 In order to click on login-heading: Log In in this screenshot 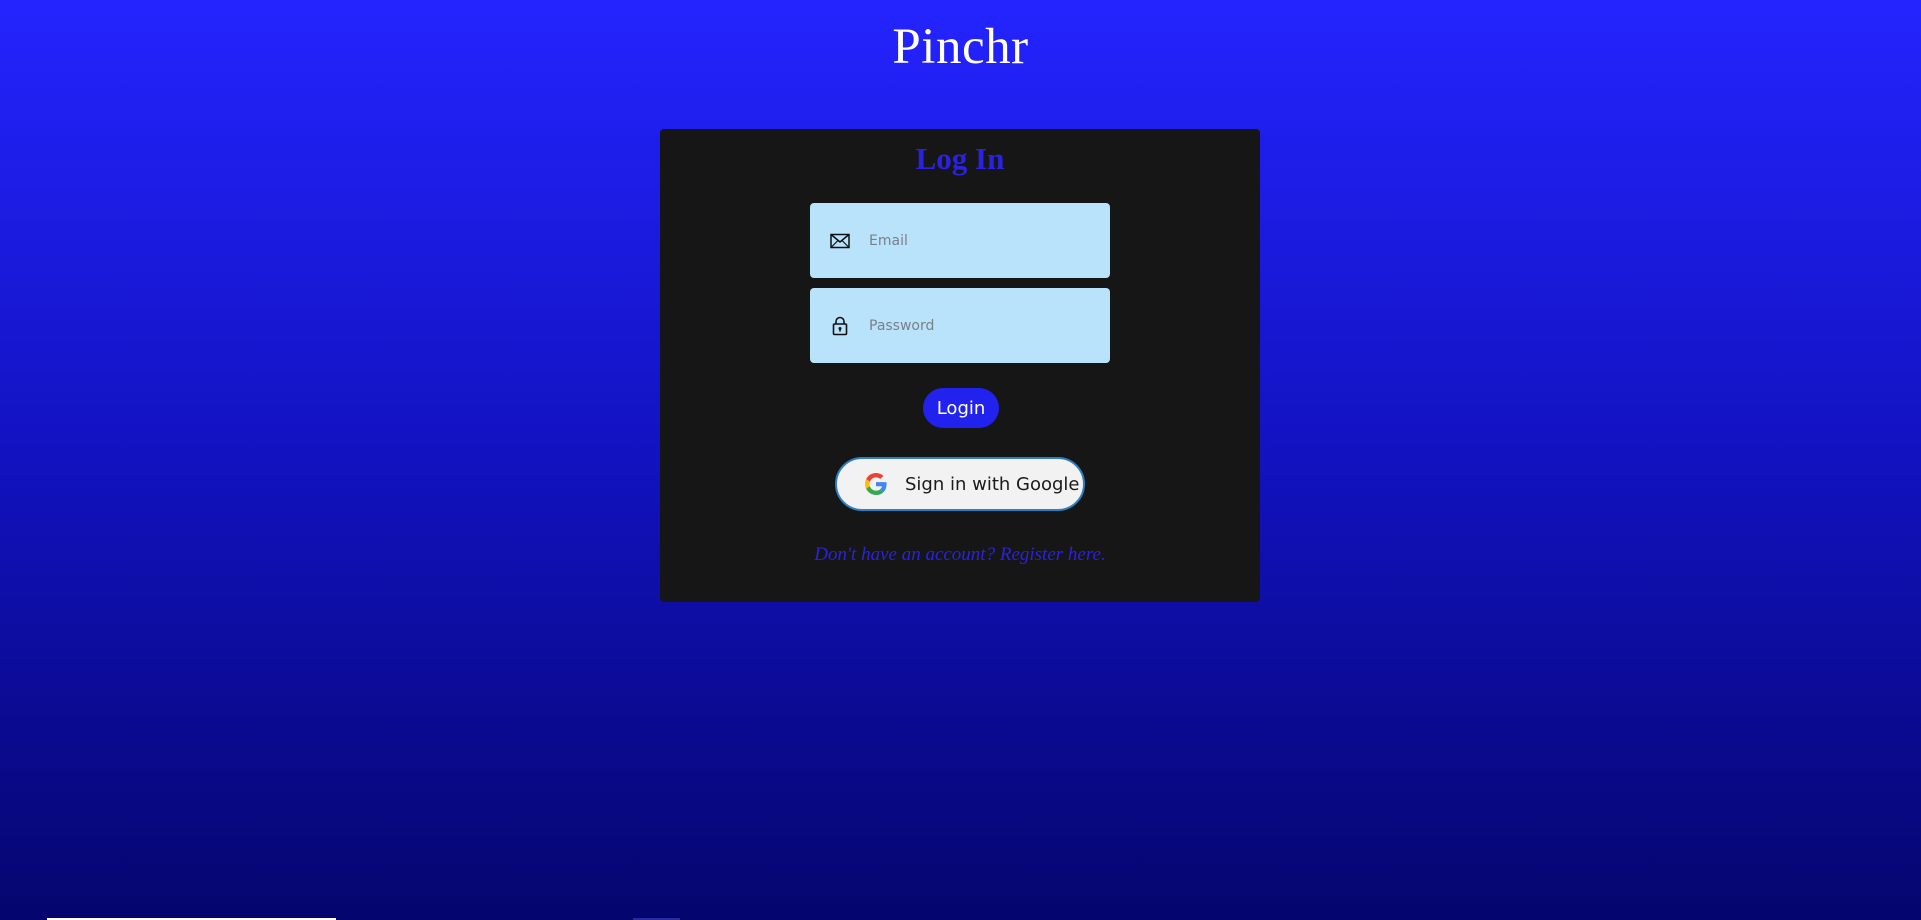, I will do `click(960, 158)`.